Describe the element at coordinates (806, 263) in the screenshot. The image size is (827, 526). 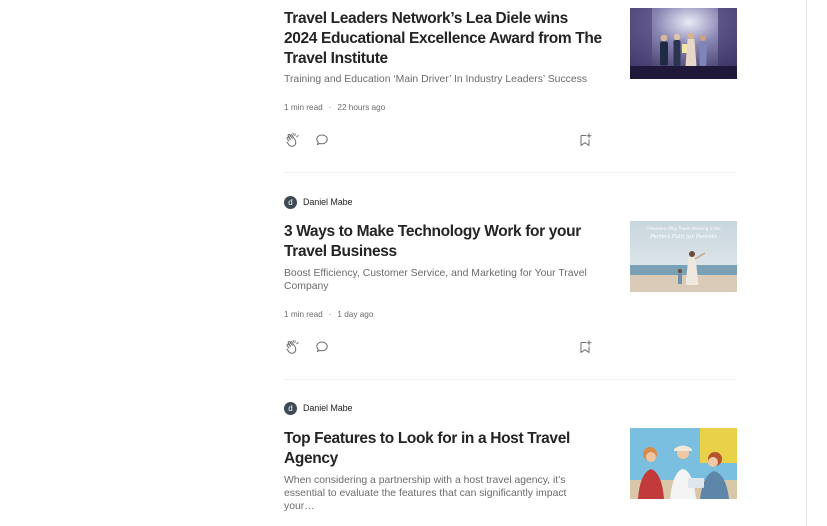
I see `scrollbar` at that location.